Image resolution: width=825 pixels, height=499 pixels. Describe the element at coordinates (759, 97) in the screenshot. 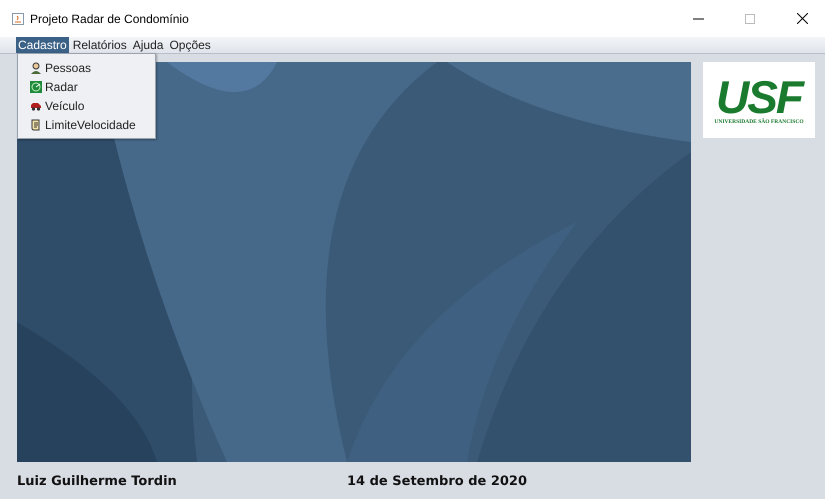

I see `logo-mark: USF` at that location.